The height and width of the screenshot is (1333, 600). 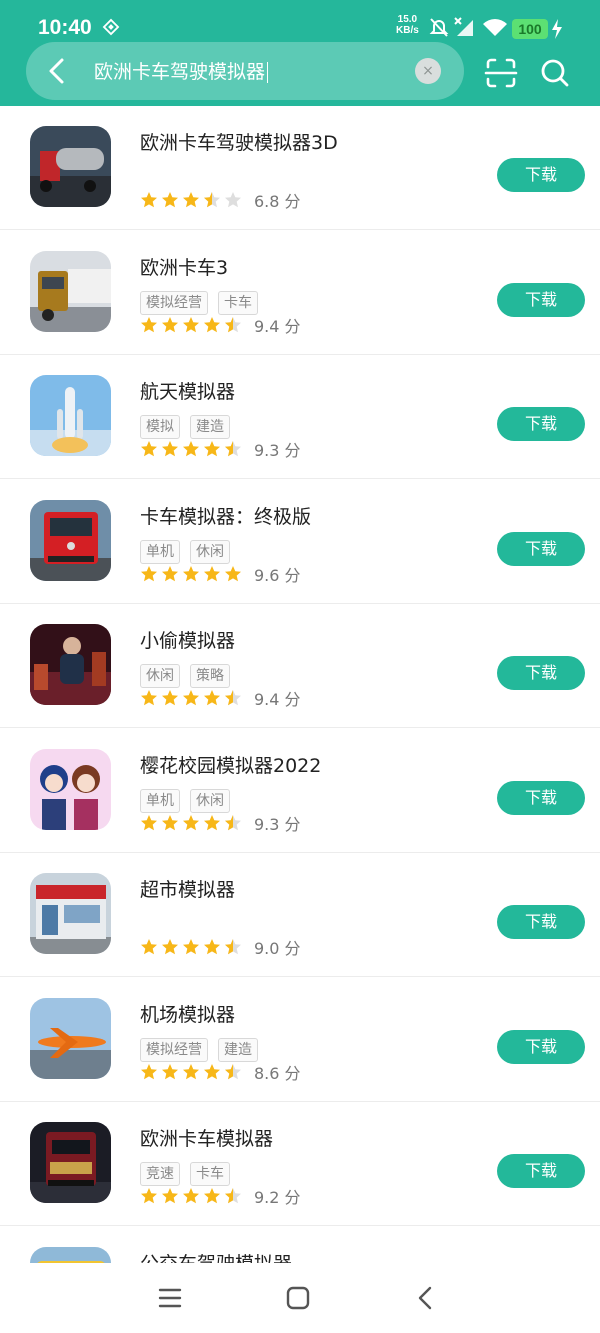 I want to click on tag-badge: 模拟经营, so click(x=174, y=302).